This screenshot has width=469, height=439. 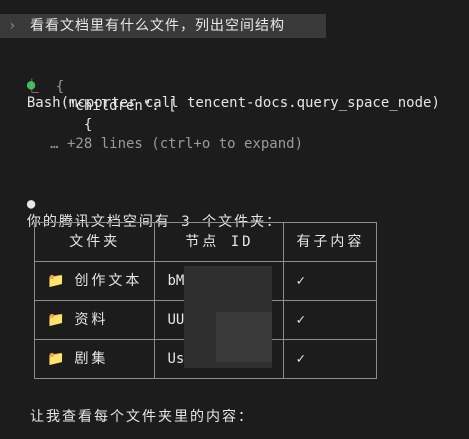 I want to click on output-line-1: ⎿ {, so click(x=36, y=87).